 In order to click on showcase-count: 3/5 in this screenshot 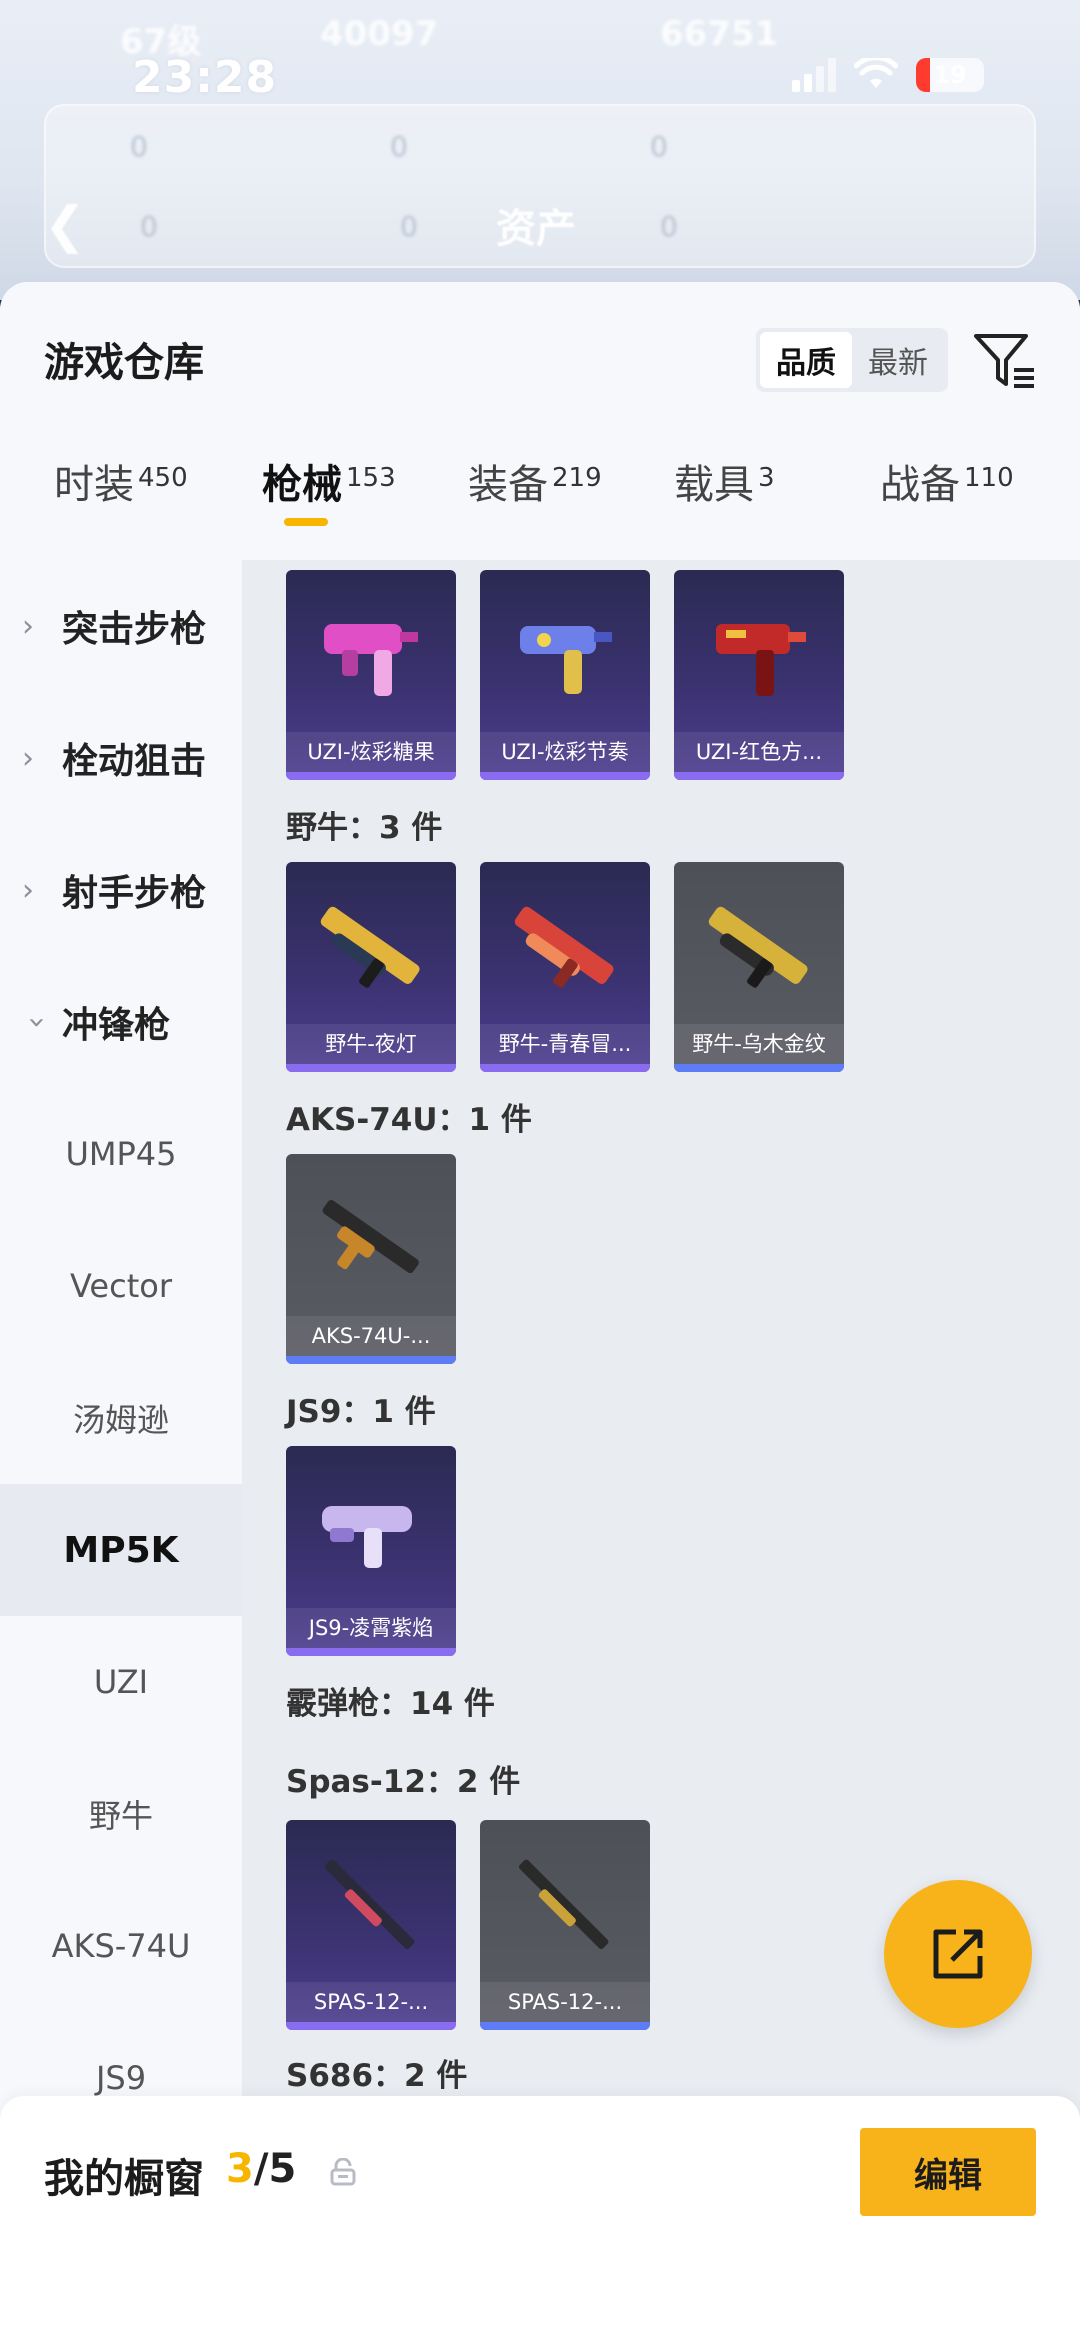, I will do `click(261, 2169)`.